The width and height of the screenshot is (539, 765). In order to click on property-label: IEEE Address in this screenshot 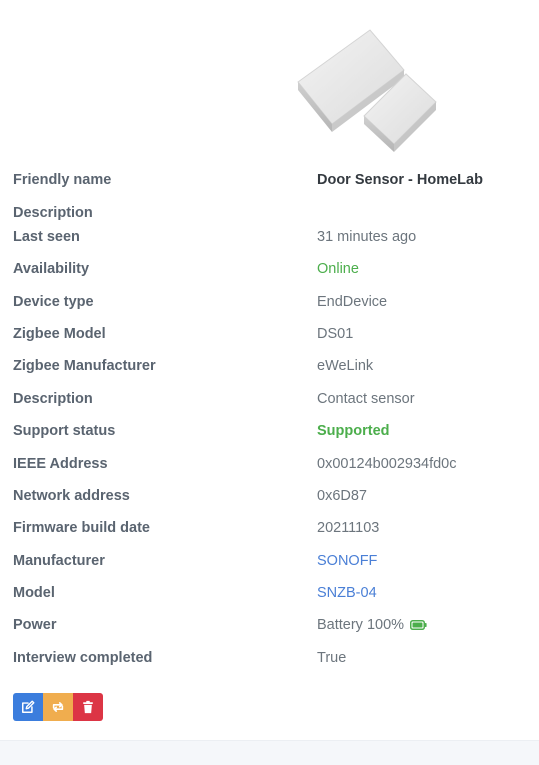, I will do `click(60, 464)`.